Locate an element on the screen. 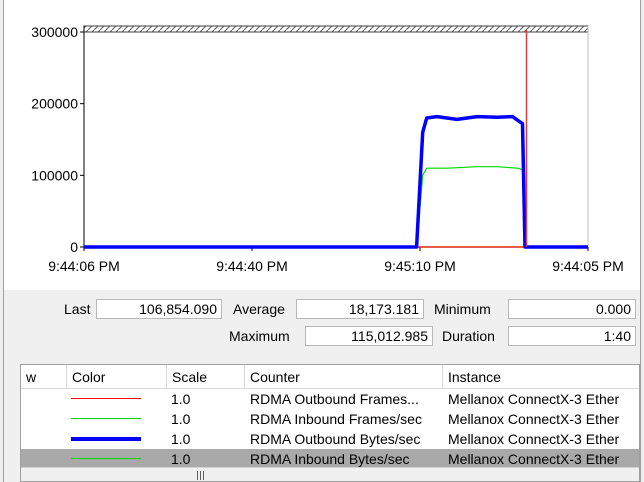  y-tick-label: 200000 is located at coordinates (54, 104).